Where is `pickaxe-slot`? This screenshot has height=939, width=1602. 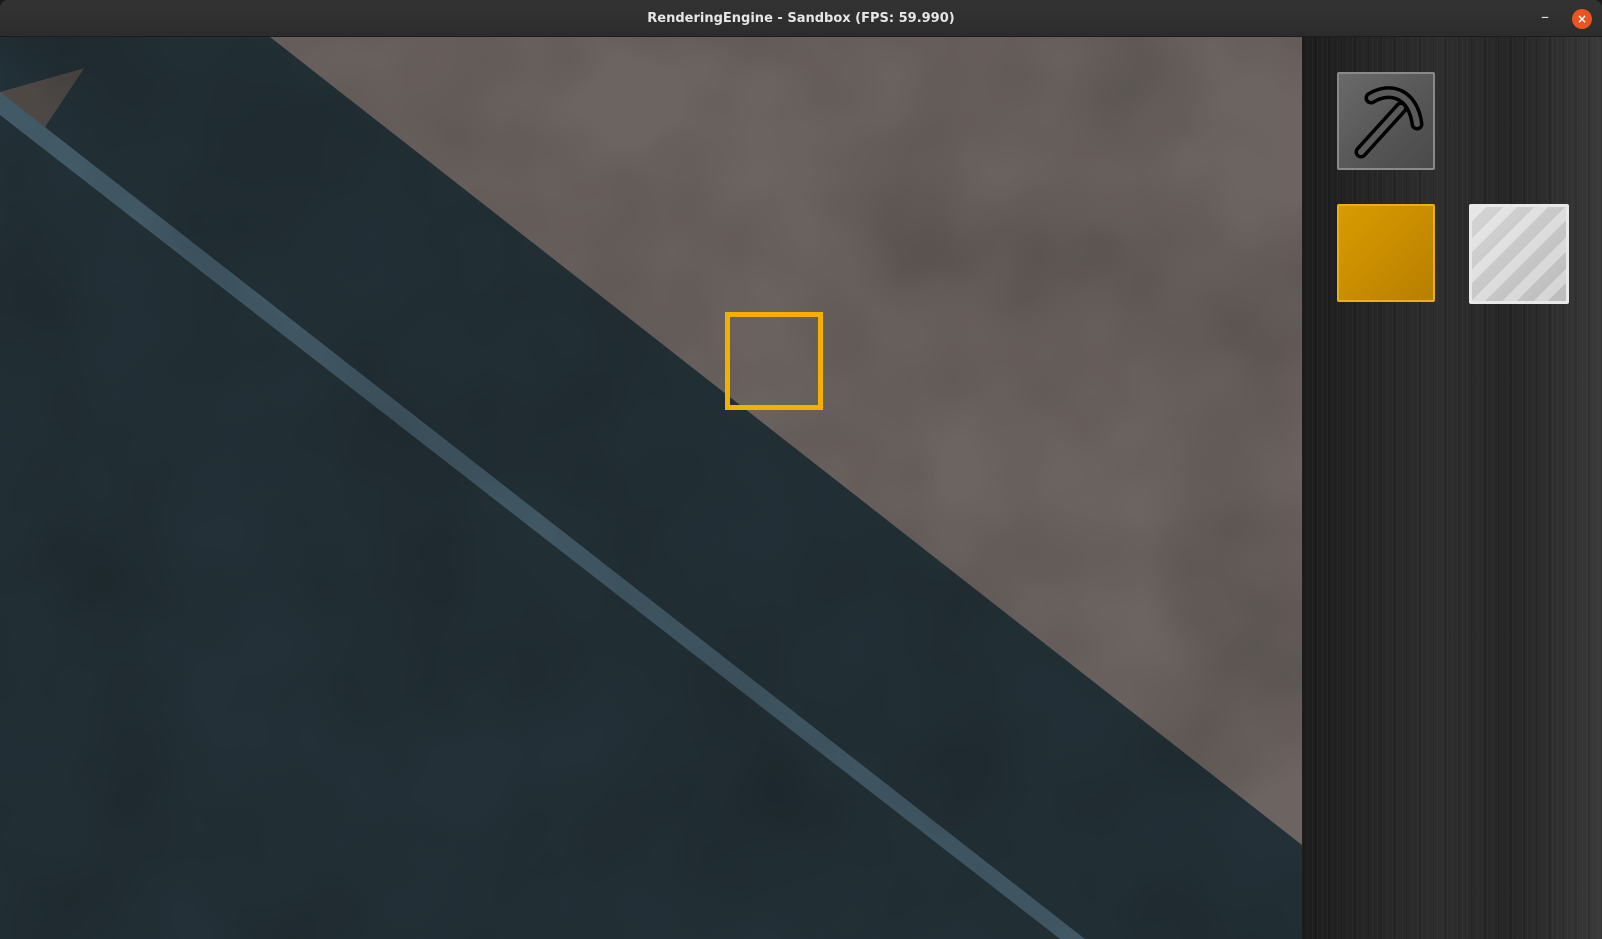
pickaxe-slot is located at coordinates (1386, 121).